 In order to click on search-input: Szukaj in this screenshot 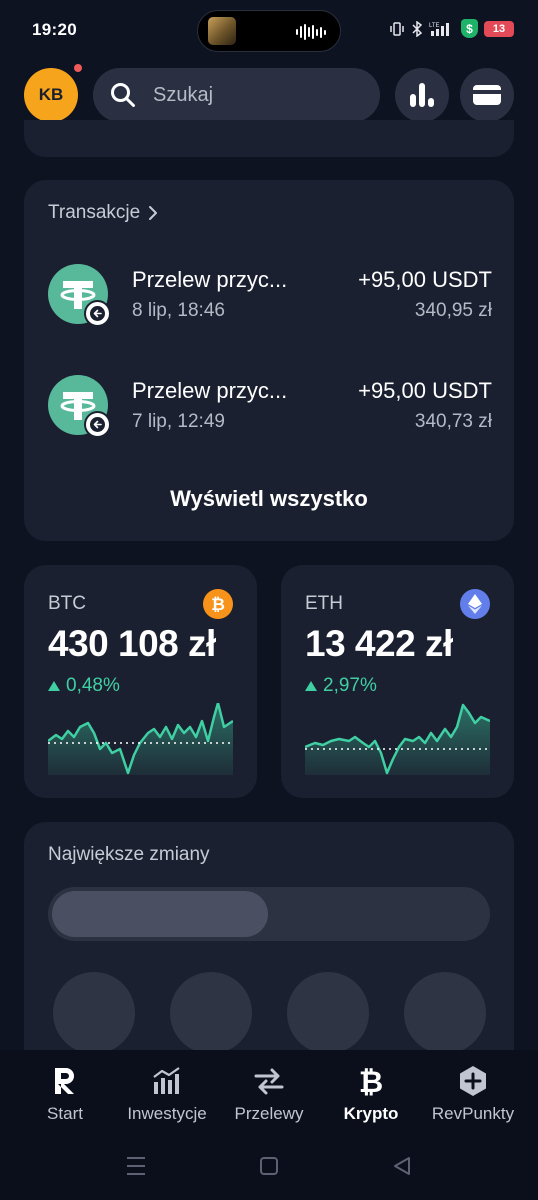, I will do `click(236, 95)`.